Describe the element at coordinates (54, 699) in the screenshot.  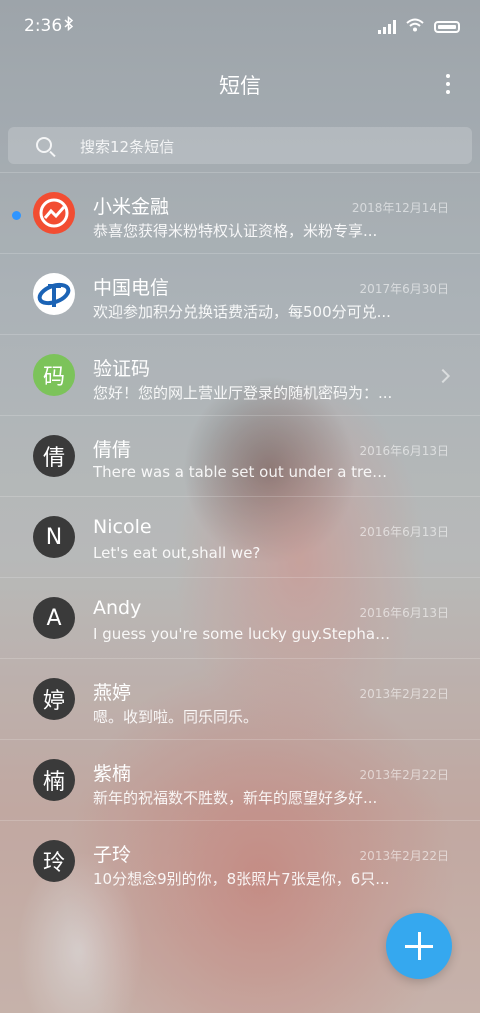
I see `avatar: 婷` at that location.